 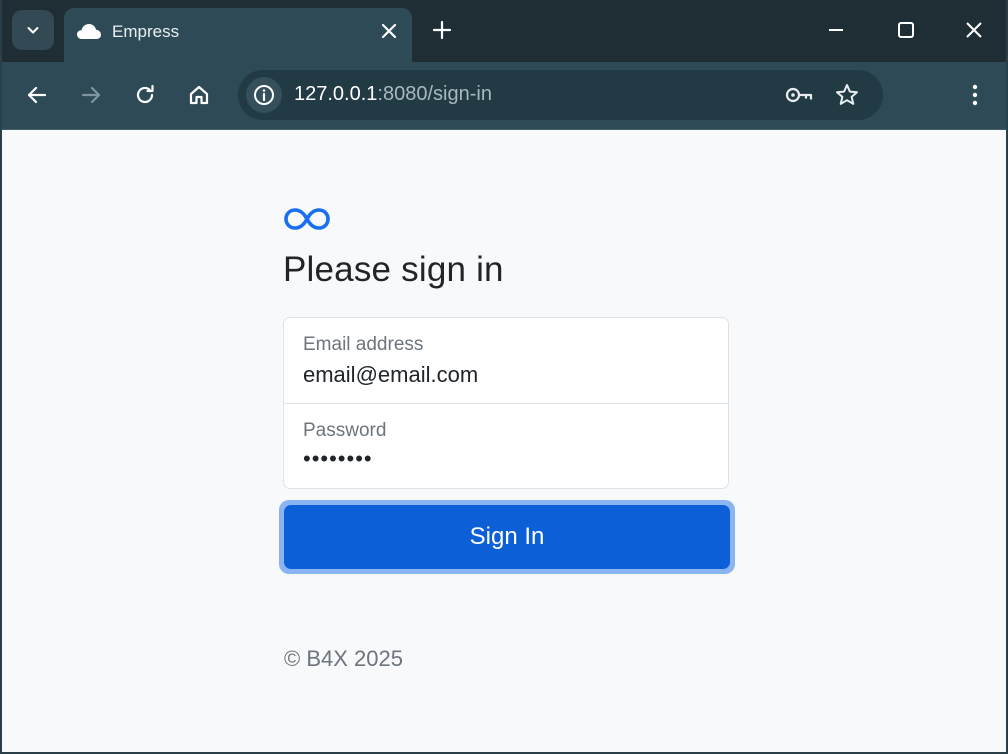 What do you see at coordinates (506, 360) in the screenshot?
I see `email-field: Email address email@email.com` at bounding box center [506, 360].